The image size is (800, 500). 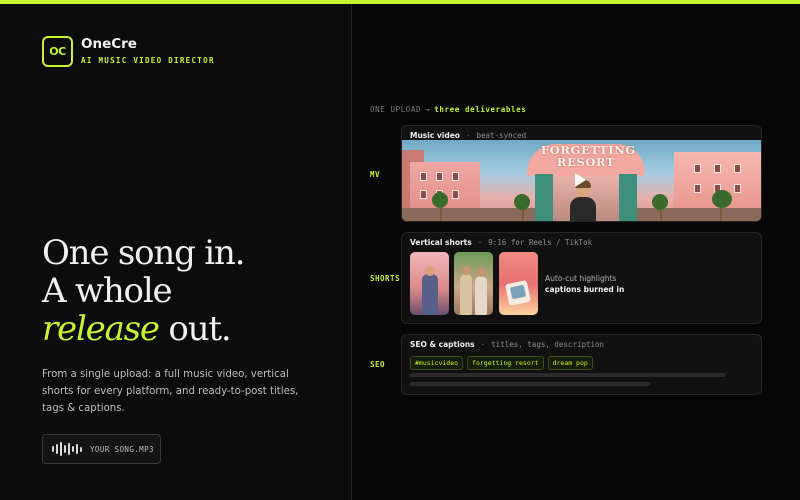 What do you see at coordinates (588, 156) in the screenshot?
I see `resort-sign: FORGETTING RESORT` at bounding box center [588, 156].